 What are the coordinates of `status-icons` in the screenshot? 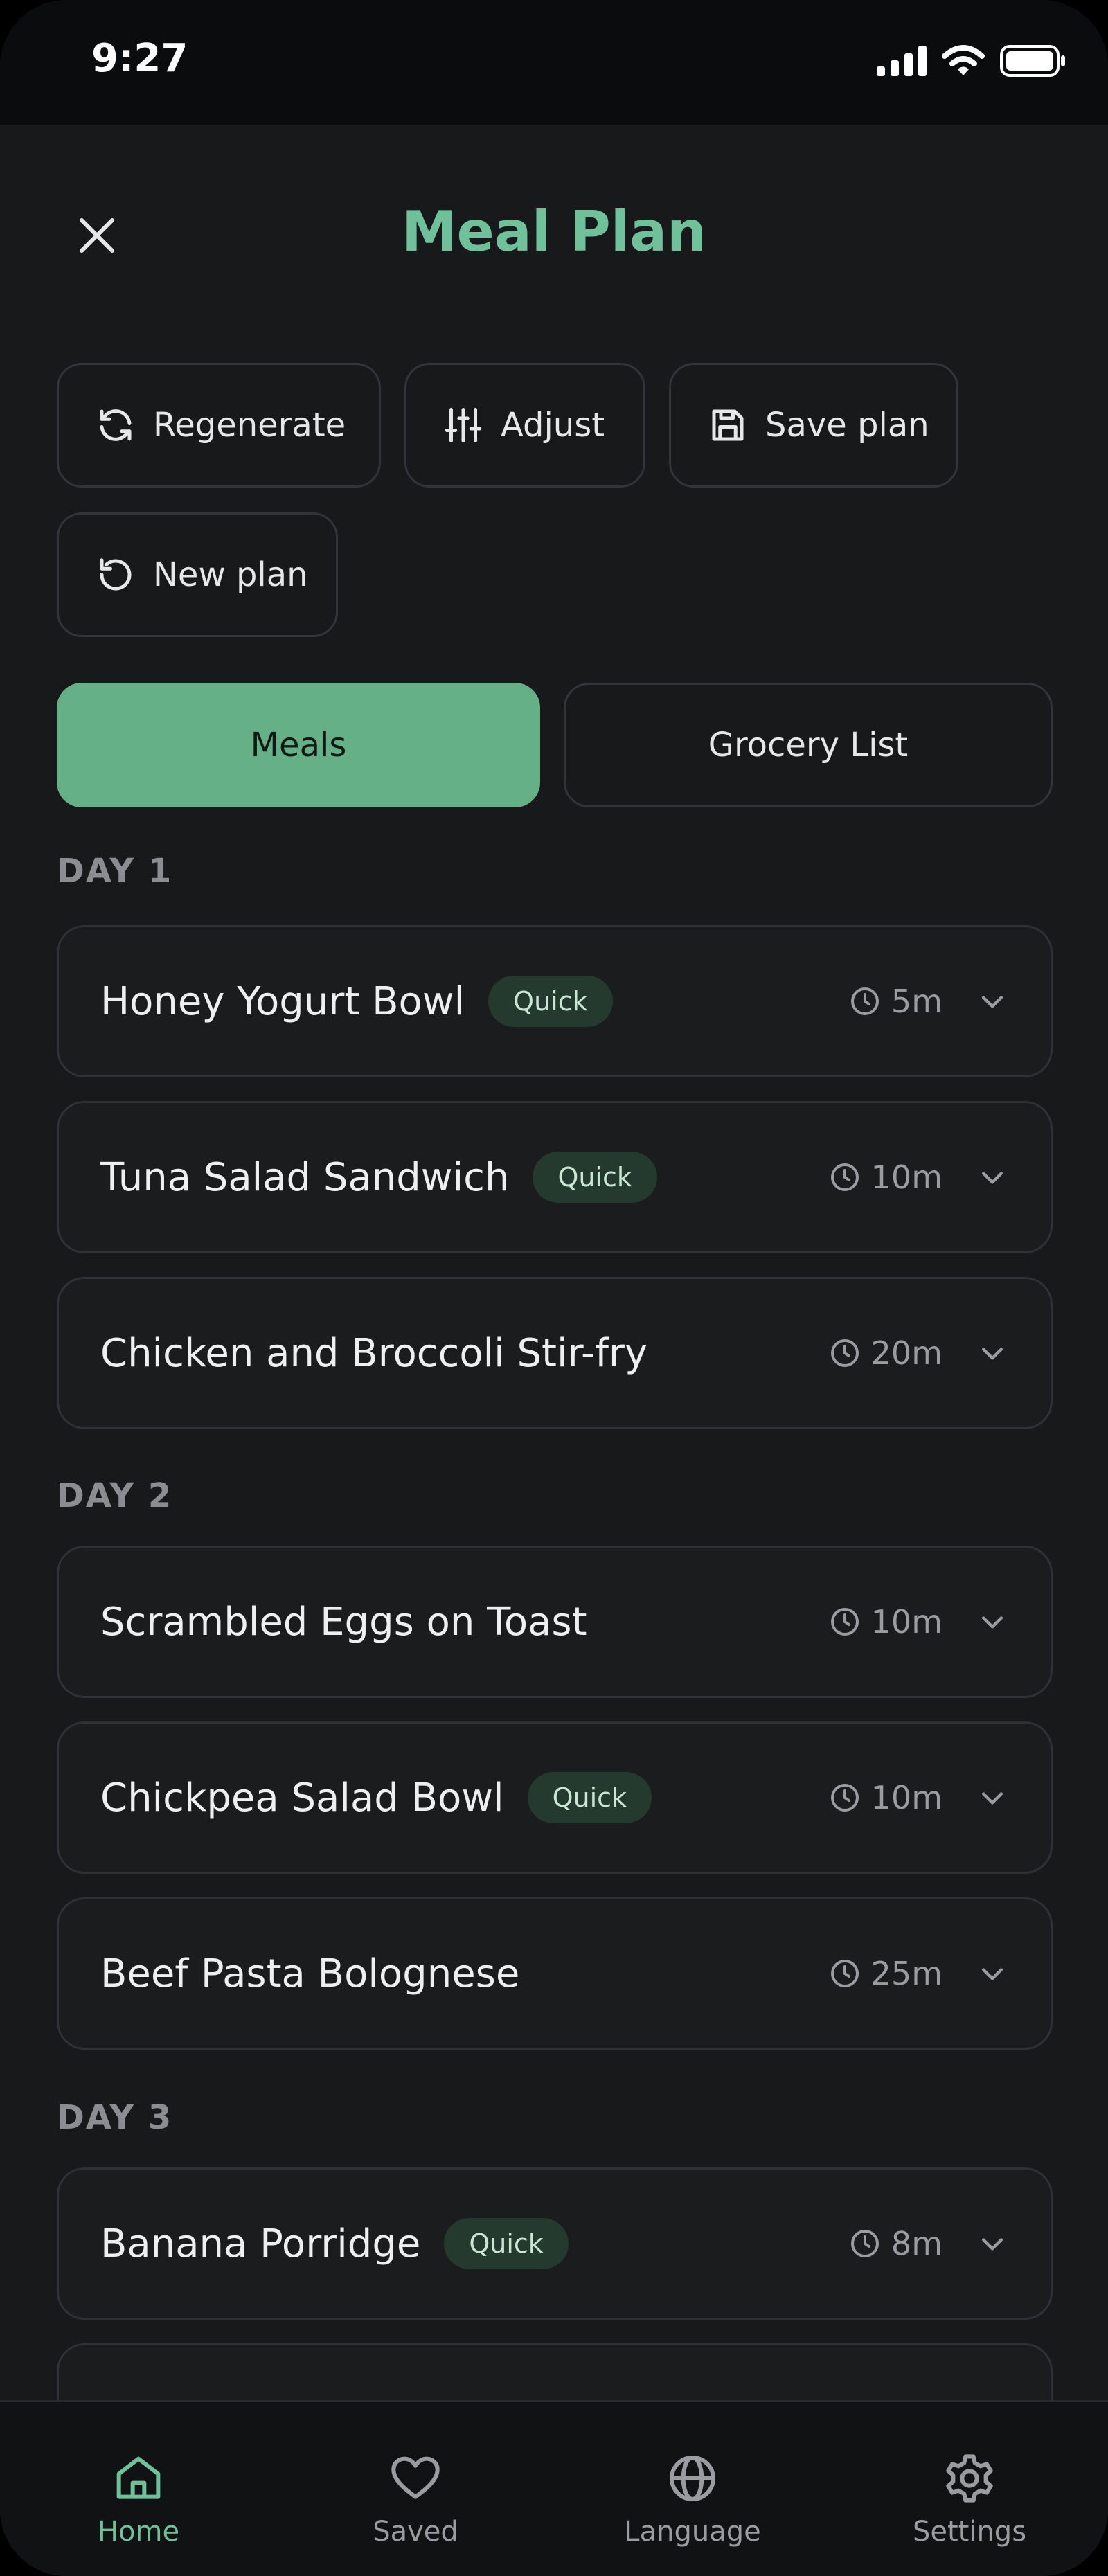 It's located at (971, 61).